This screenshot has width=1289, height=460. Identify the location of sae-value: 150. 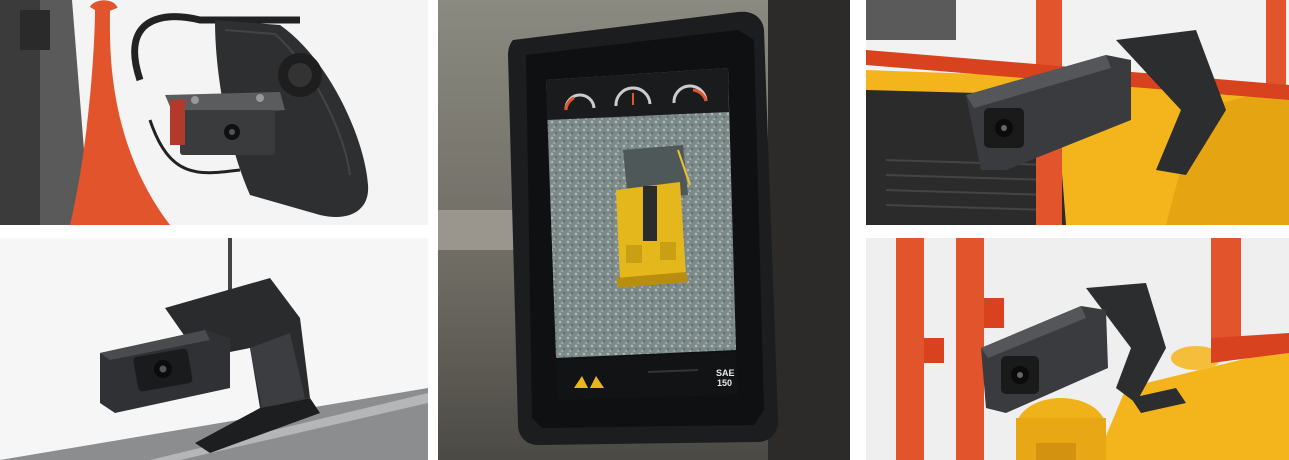
(724, 383).